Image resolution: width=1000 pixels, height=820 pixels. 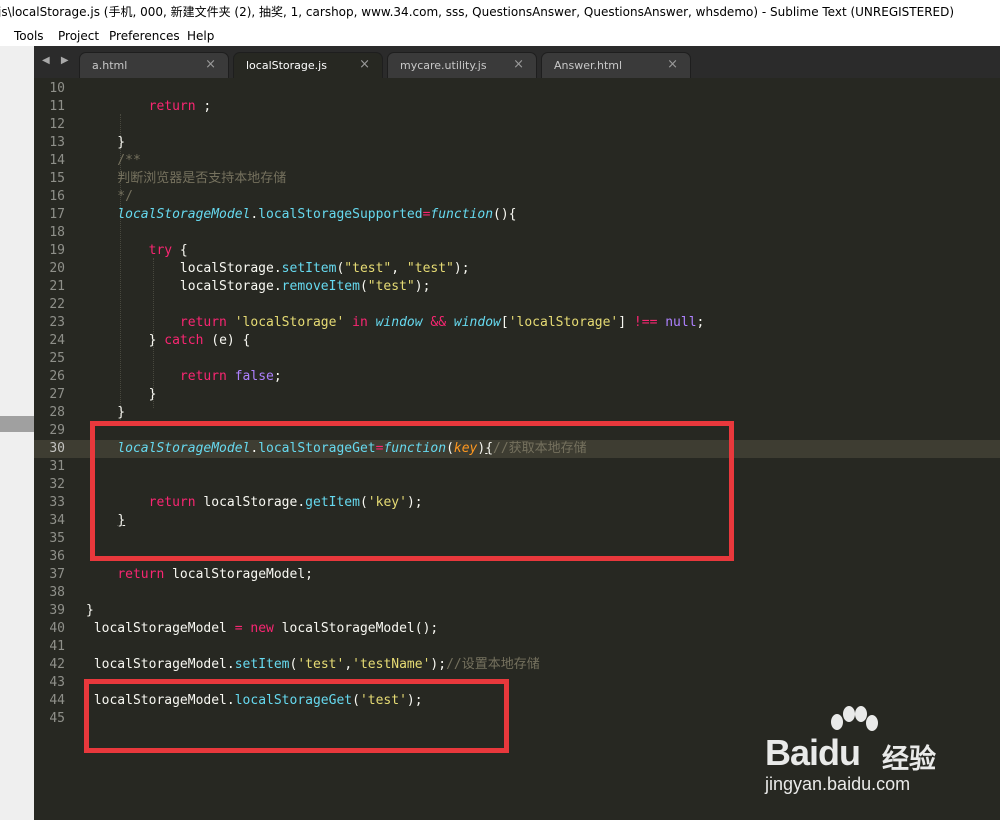 What do you see at coordinates (462, 65) in the screenshot?
I see `tab-mycare-utility-js: mycare.utility.js ×` at bounding box center [462, 65].